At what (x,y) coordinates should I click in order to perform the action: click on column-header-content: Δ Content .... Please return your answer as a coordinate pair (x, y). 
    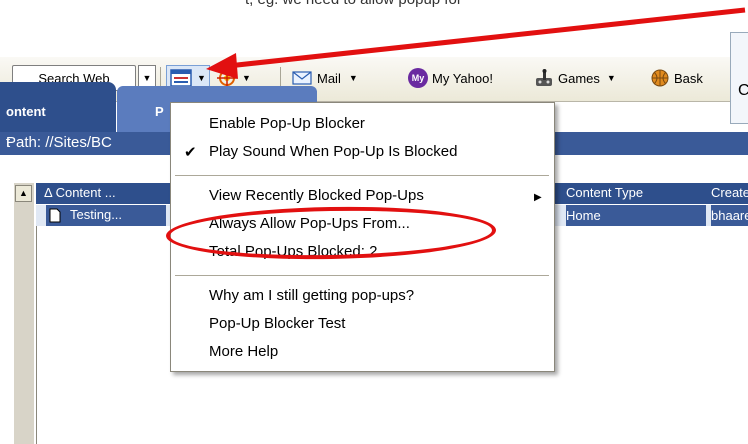
    Looking at the image, I should click on (80, 192).